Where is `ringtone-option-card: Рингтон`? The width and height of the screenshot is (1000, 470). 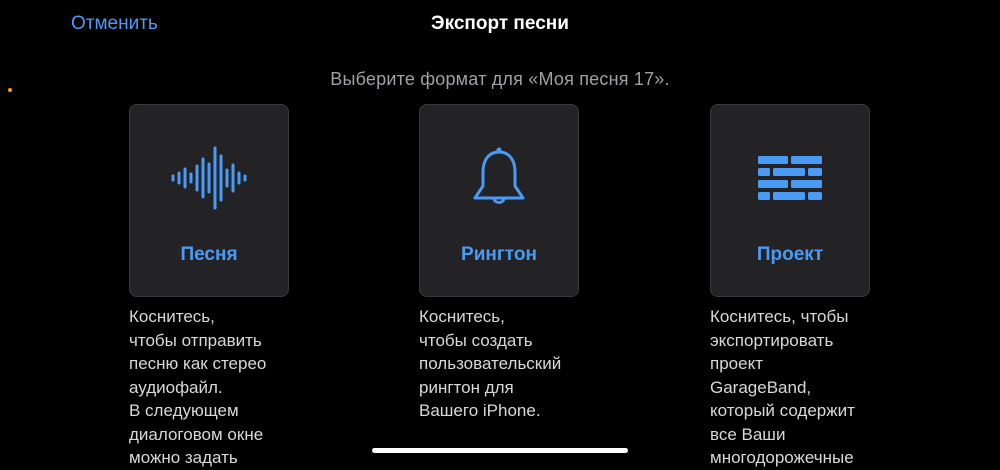
ringtone-option-card: Рингтон is located at coordinates (499, 200).